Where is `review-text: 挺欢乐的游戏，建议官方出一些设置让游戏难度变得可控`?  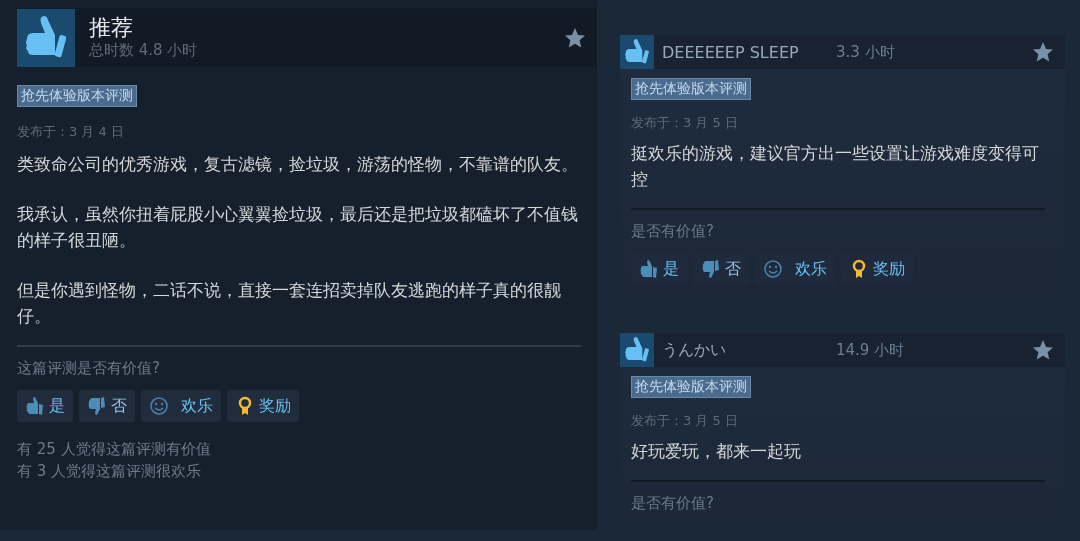
review-text: 挺欢乐的游戏，建议官方出一些设置让游戏难度变得可控 is located at coordinates (835, 166).